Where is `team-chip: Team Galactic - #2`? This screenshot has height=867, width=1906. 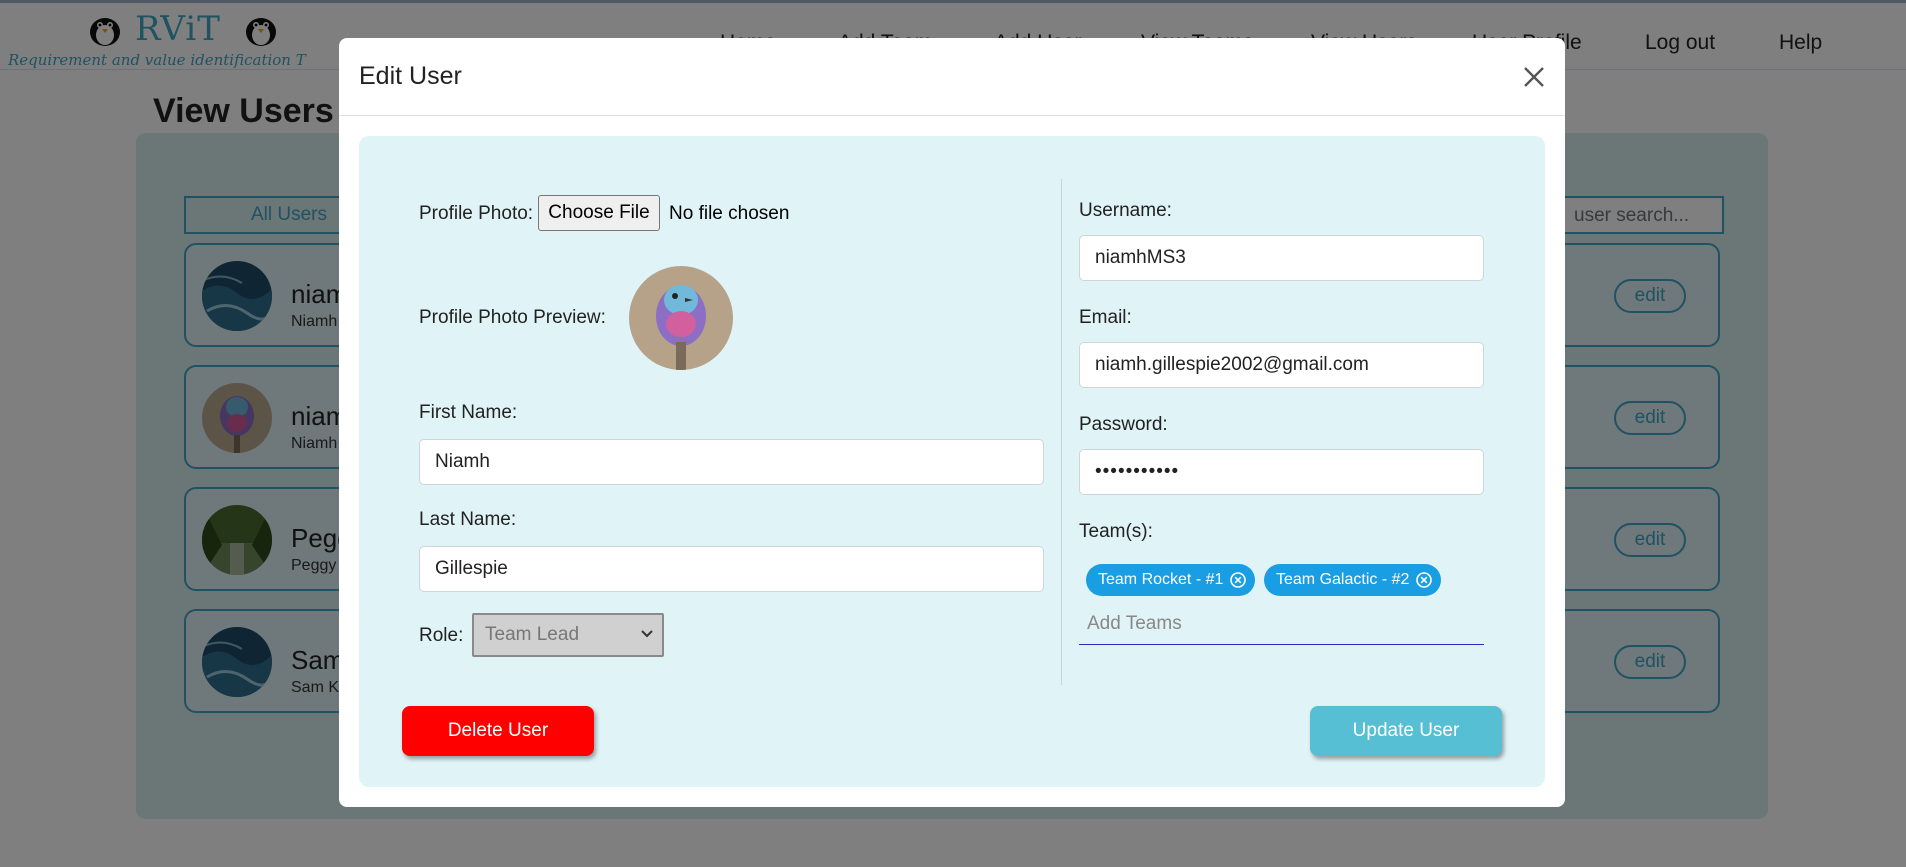
team-chip: Team Galactic - #2 is located at coordinates (1353, 580).